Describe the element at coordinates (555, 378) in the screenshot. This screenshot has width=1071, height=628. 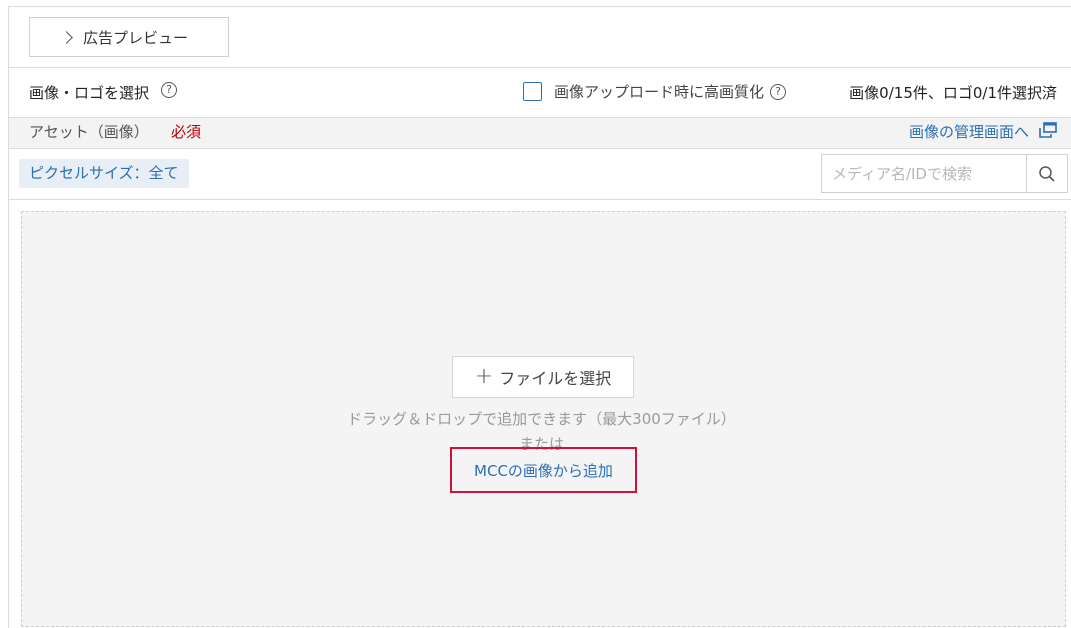
I see `select-file-label: ファイルを選択` at that location.